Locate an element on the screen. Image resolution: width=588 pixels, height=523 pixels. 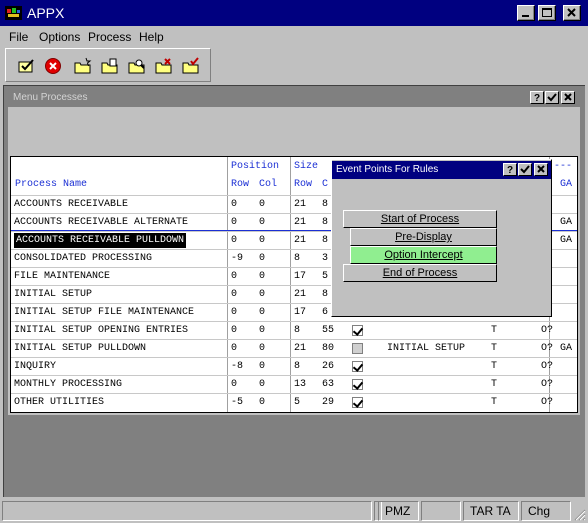
process-name-cell: ACCOUNTS RECEIVABLE is located at coordinates (71, 204).